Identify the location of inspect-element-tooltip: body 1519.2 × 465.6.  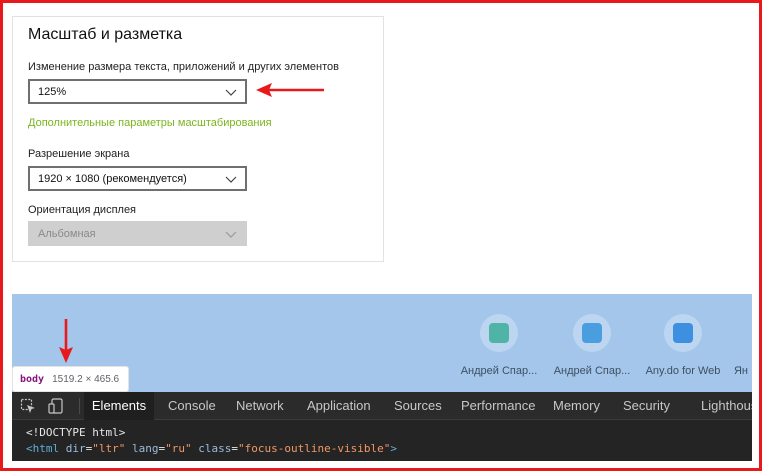
(70, 379).